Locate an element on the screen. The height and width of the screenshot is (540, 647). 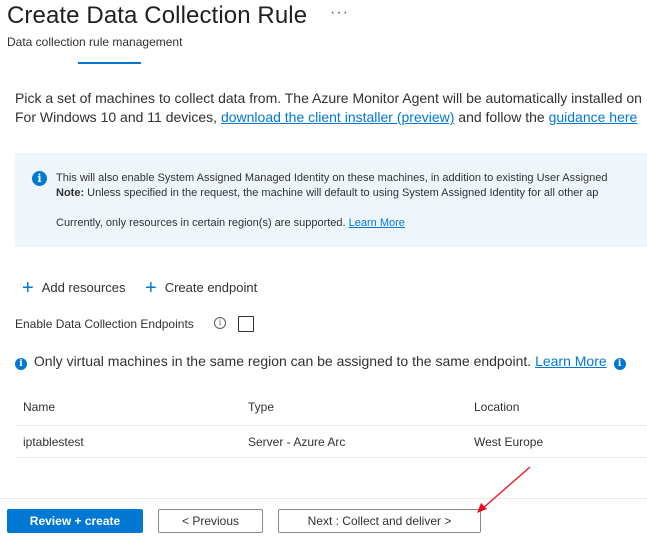
add-resources-button: + Add resources is located at coordinates (74, 288).